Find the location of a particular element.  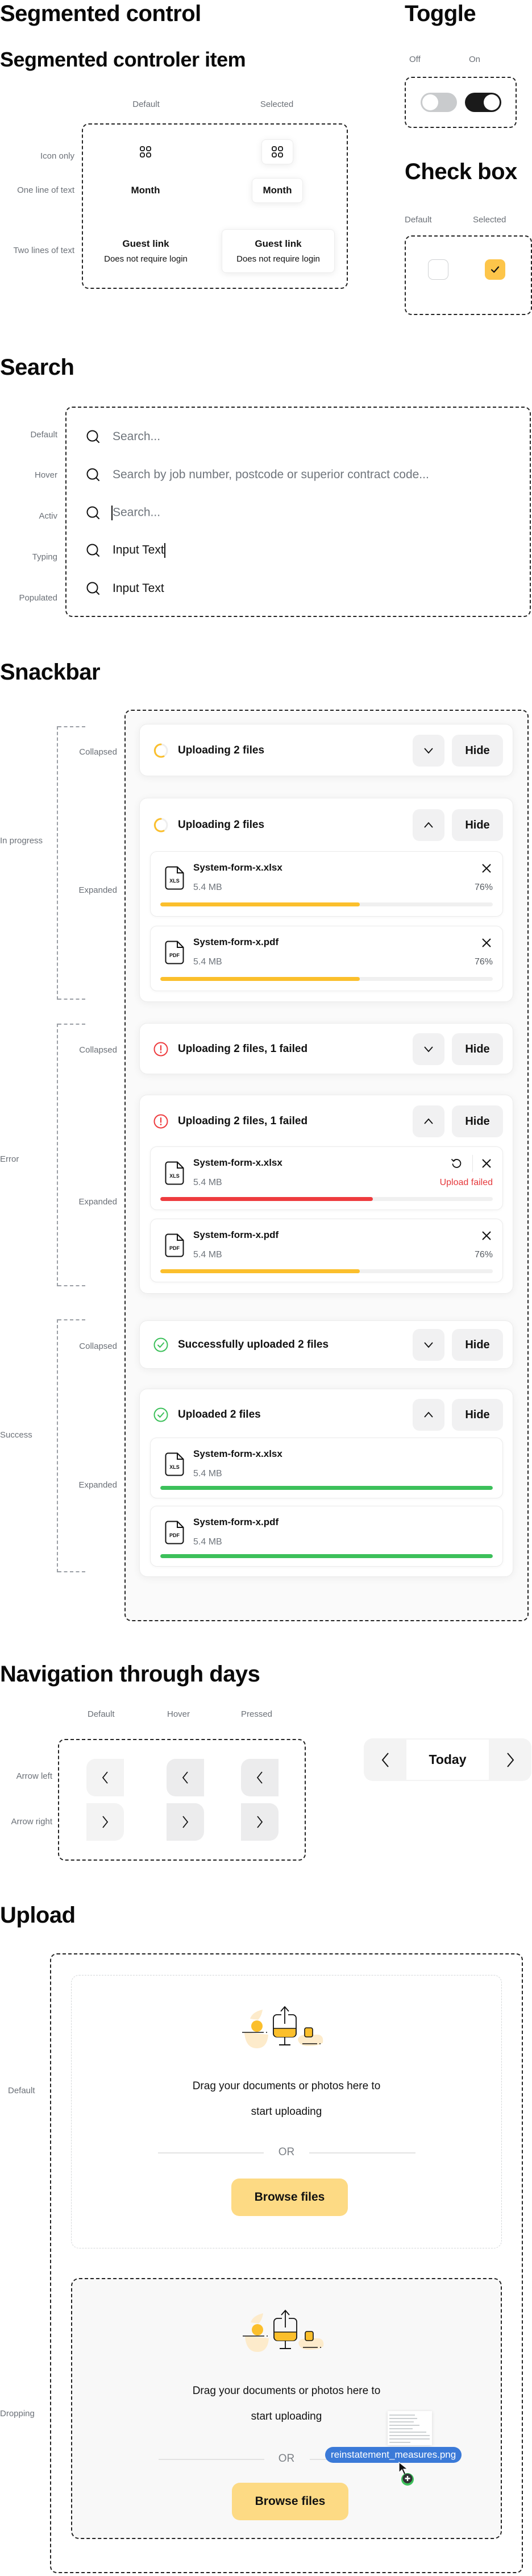

chevron-left-icon is located at coordinates (105, 1777).